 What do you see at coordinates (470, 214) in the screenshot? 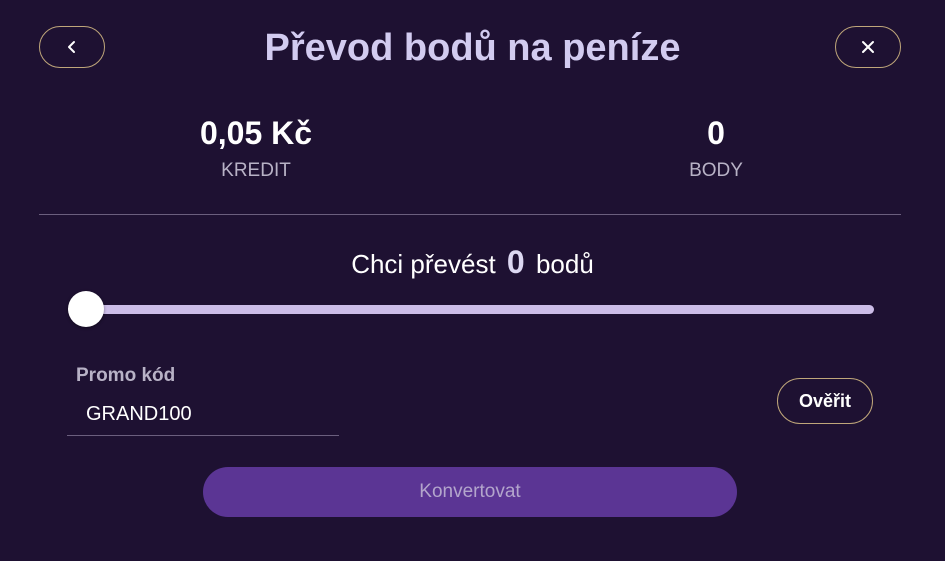
I see `divider` at bounding box center [470, 214].